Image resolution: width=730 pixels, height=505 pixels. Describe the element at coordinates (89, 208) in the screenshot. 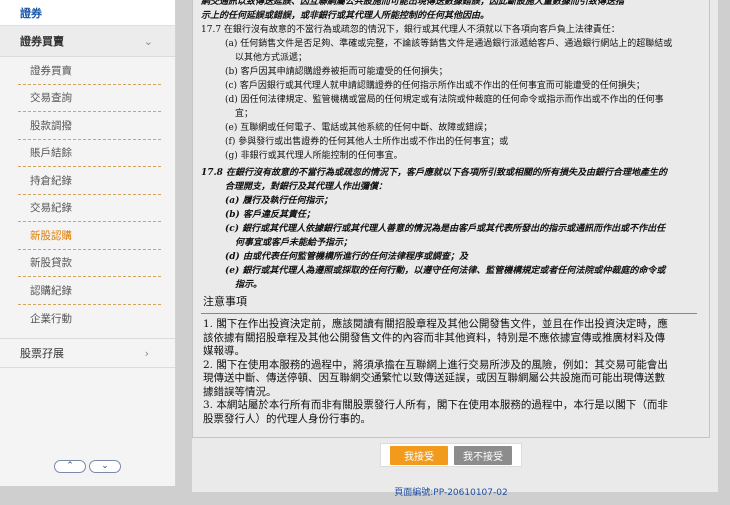

I see `sidebar-item-transaction-records: 交易紀錄` at that location.